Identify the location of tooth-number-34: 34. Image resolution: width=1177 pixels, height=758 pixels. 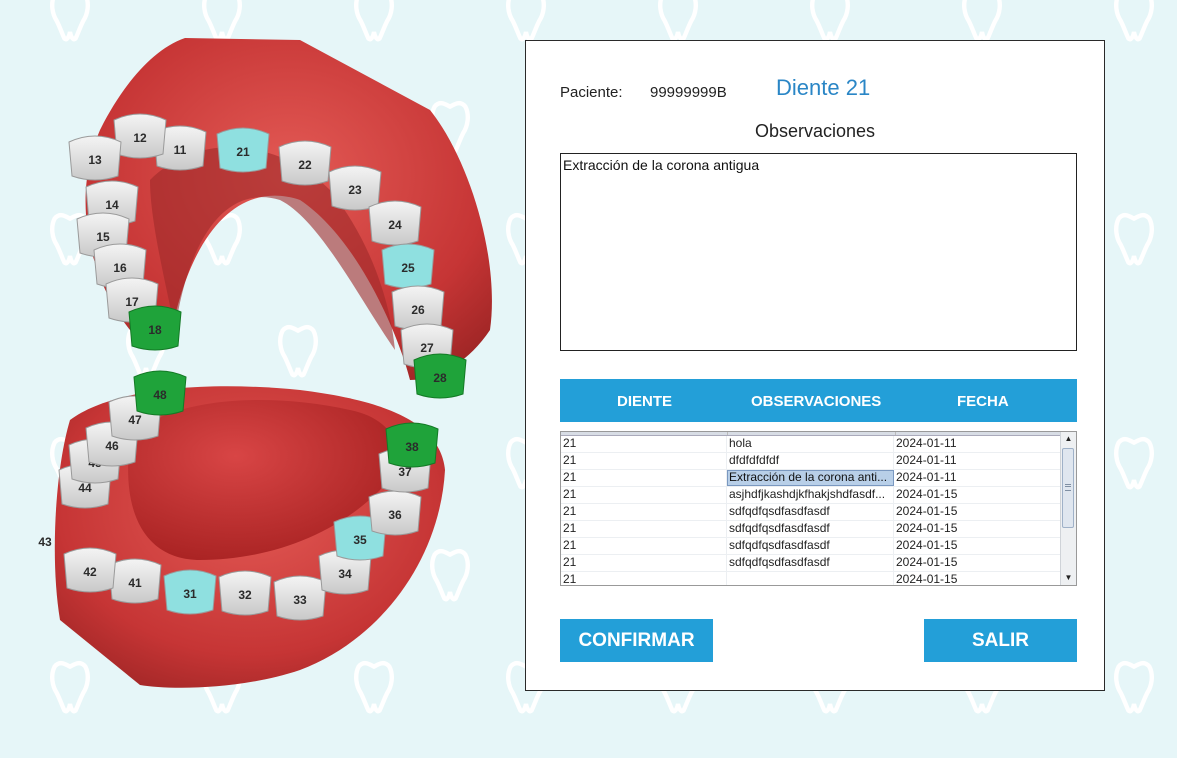
(345, 574).